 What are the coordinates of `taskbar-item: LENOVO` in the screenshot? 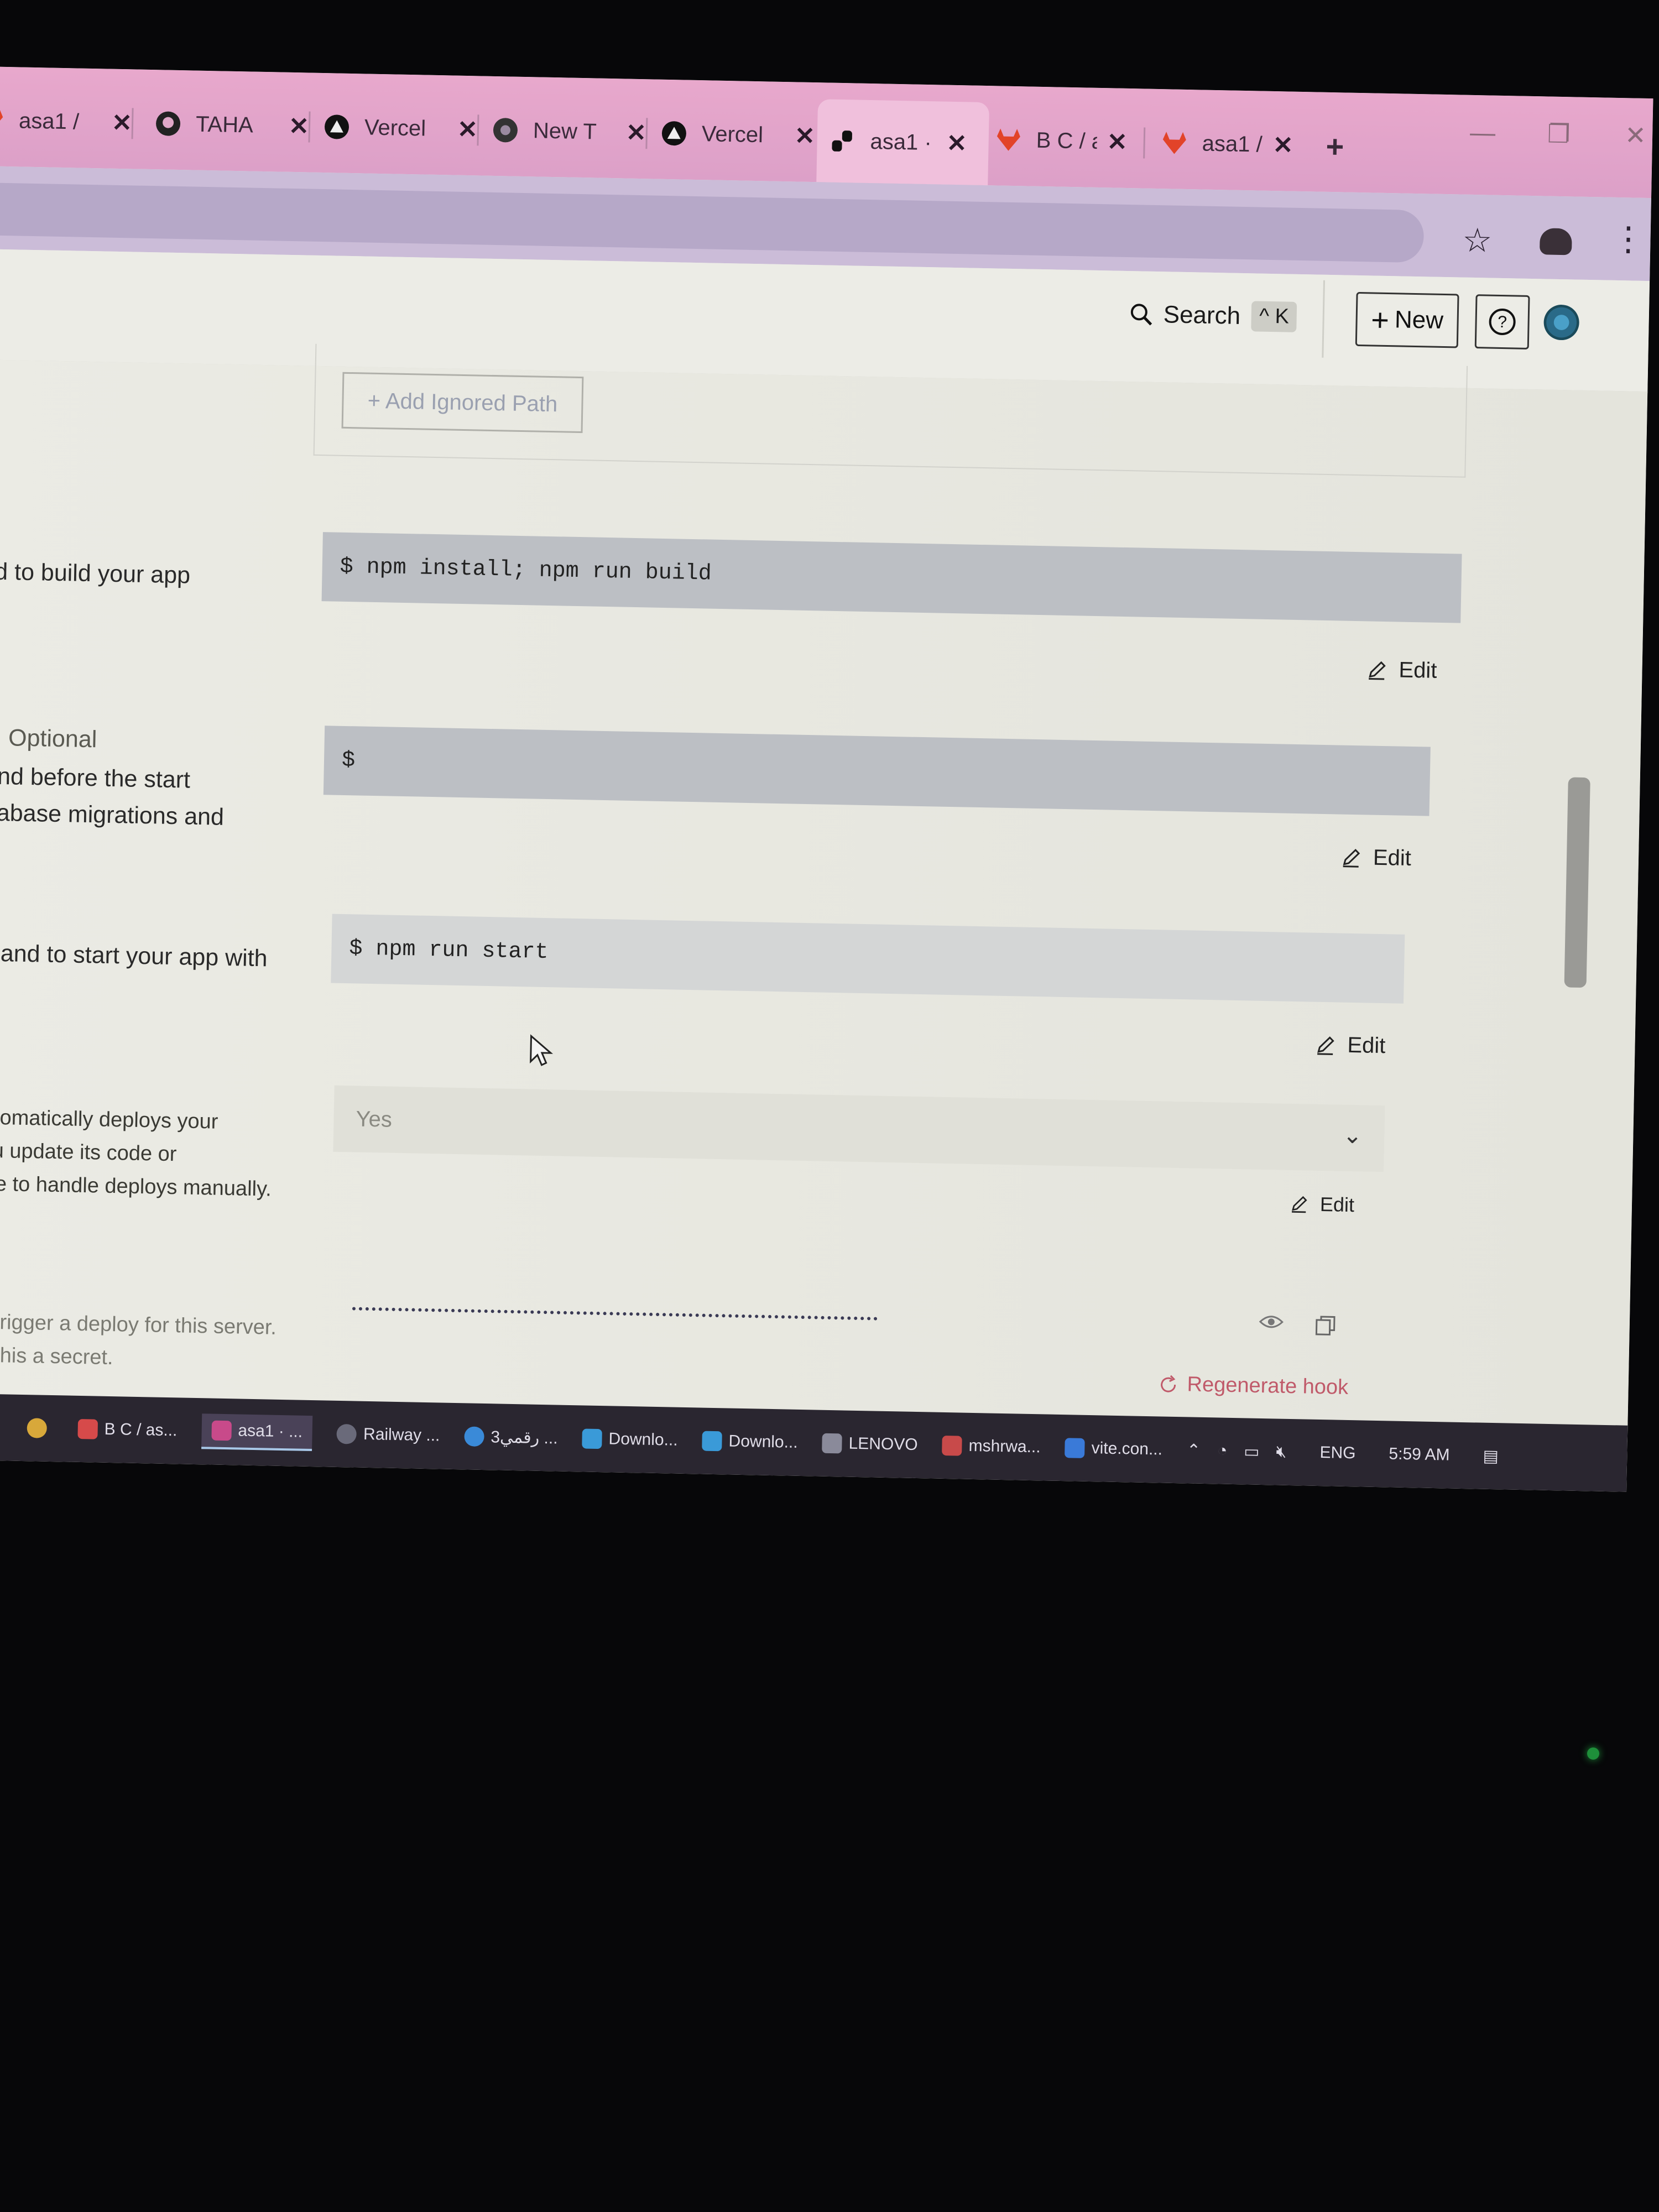 It's located at (870, 1444).